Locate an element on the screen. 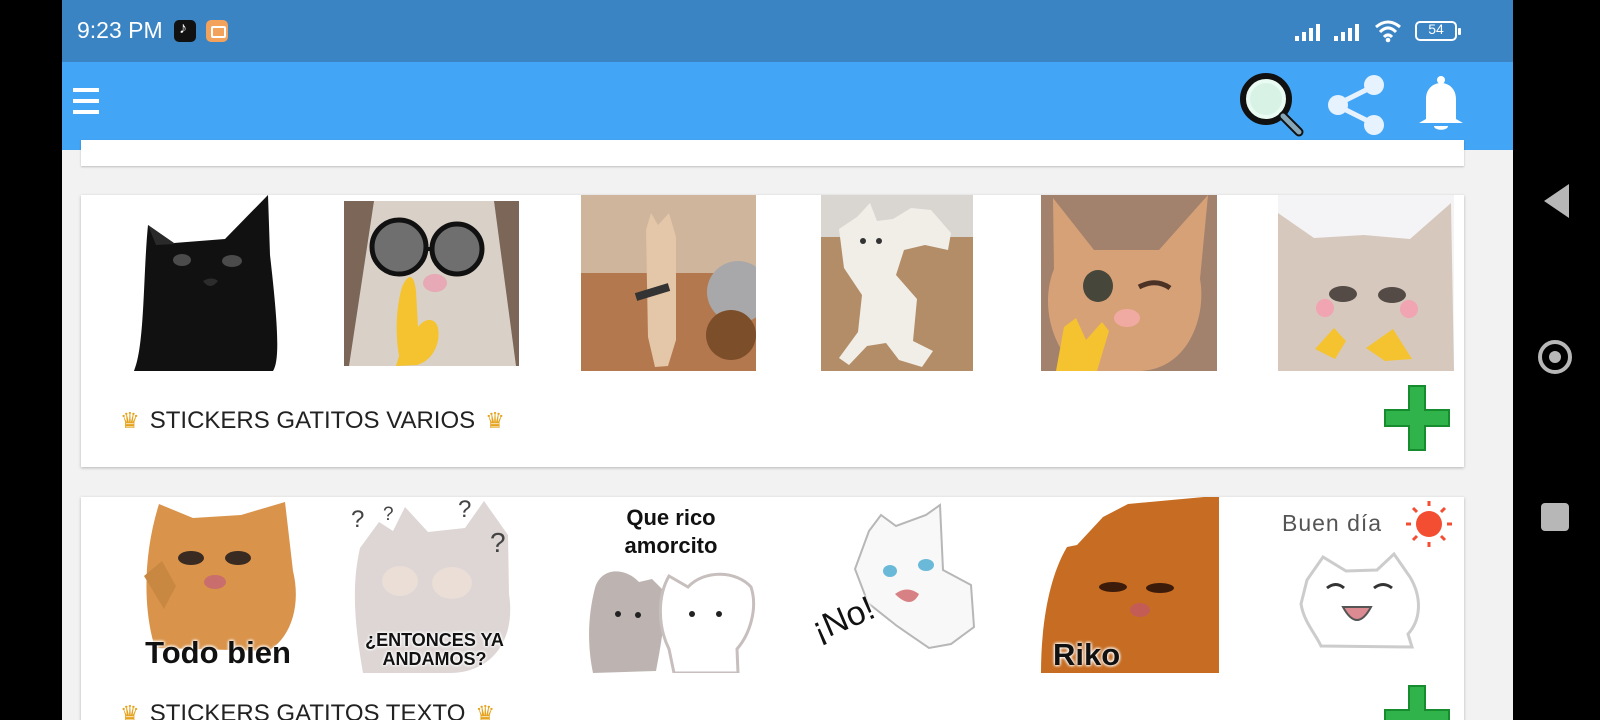 This screenshot has height=720, width=1600. pack-title: ♛ STICKERS GATITOS VARIOS ♛ is located at coordinates (312, 421).